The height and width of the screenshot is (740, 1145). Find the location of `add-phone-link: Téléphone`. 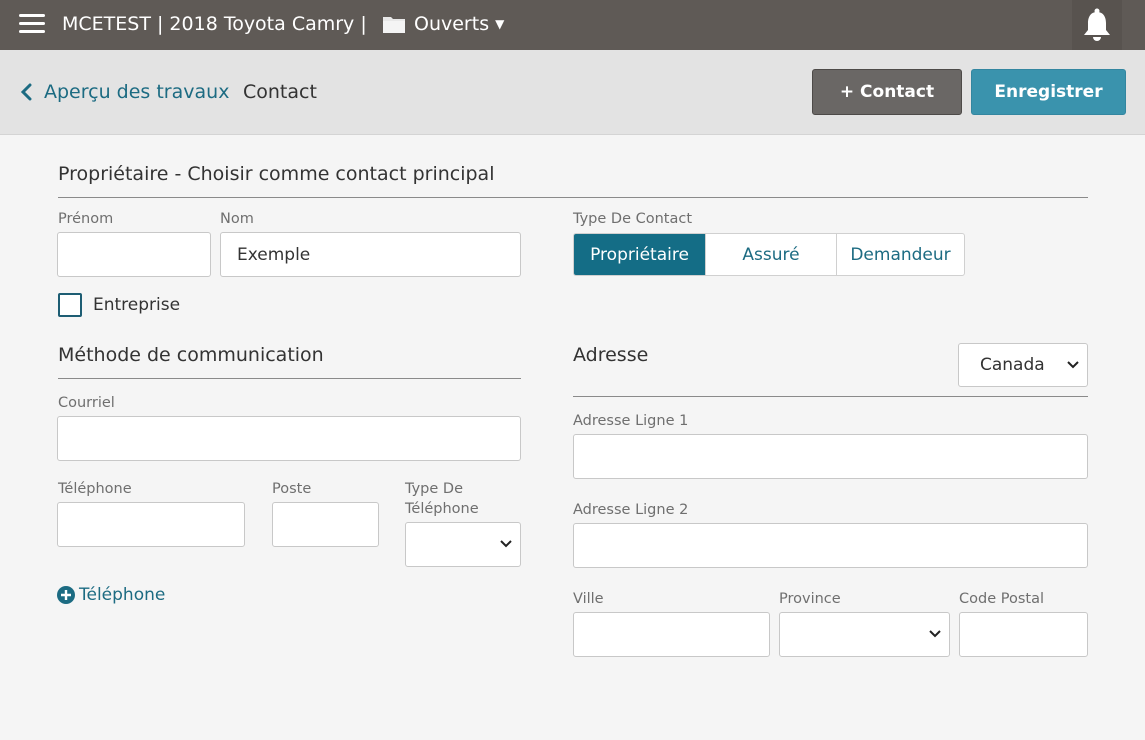

add-phone-link: Téléphone is located at coordinates (111, 595).